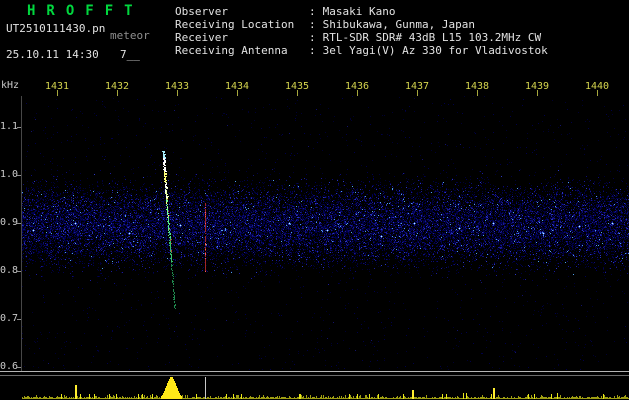 The image size is (629, 400). I want to click on info-row-observer: Observer : Masaki Kano, so click(361, 11).